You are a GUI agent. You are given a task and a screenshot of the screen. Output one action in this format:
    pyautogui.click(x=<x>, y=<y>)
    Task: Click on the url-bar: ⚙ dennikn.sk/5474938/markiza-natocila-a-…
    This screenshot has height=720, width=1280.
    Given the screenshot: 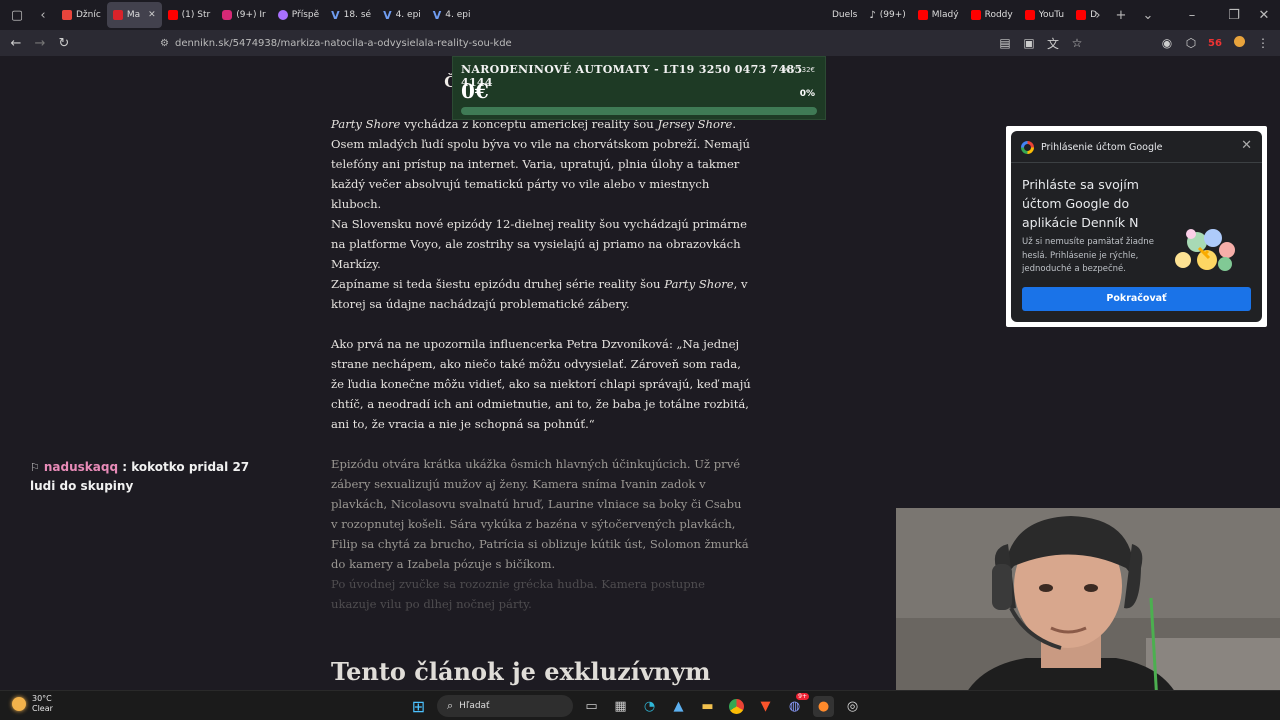 What is the action you would take?
    pyautogui.click(x=612, y=43)
    